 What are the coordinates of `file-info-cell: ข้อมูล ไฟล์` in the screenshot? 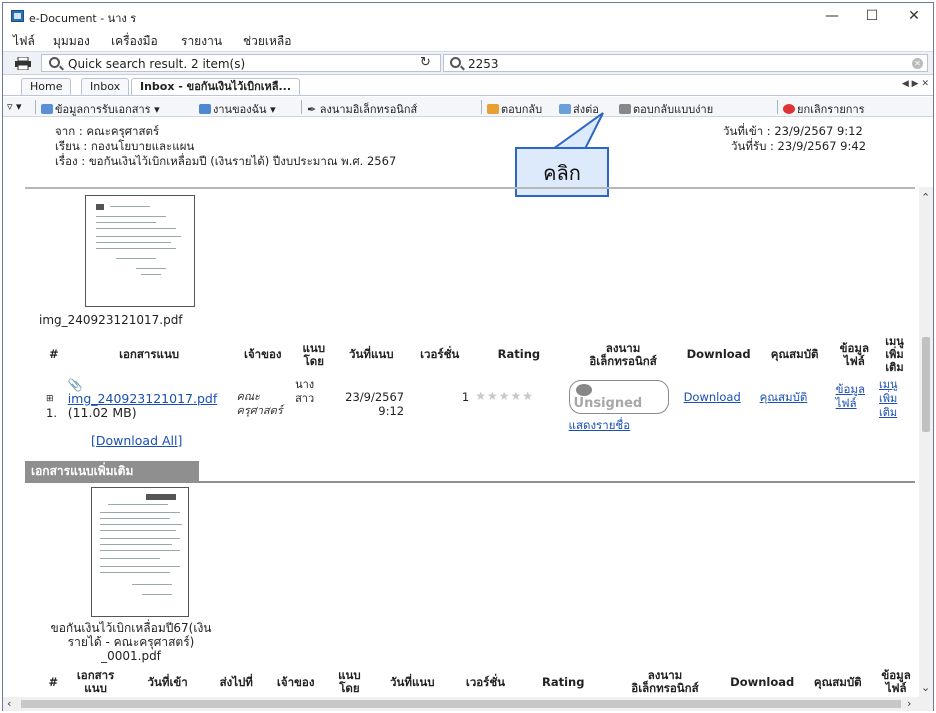 It's located at (854, 405).